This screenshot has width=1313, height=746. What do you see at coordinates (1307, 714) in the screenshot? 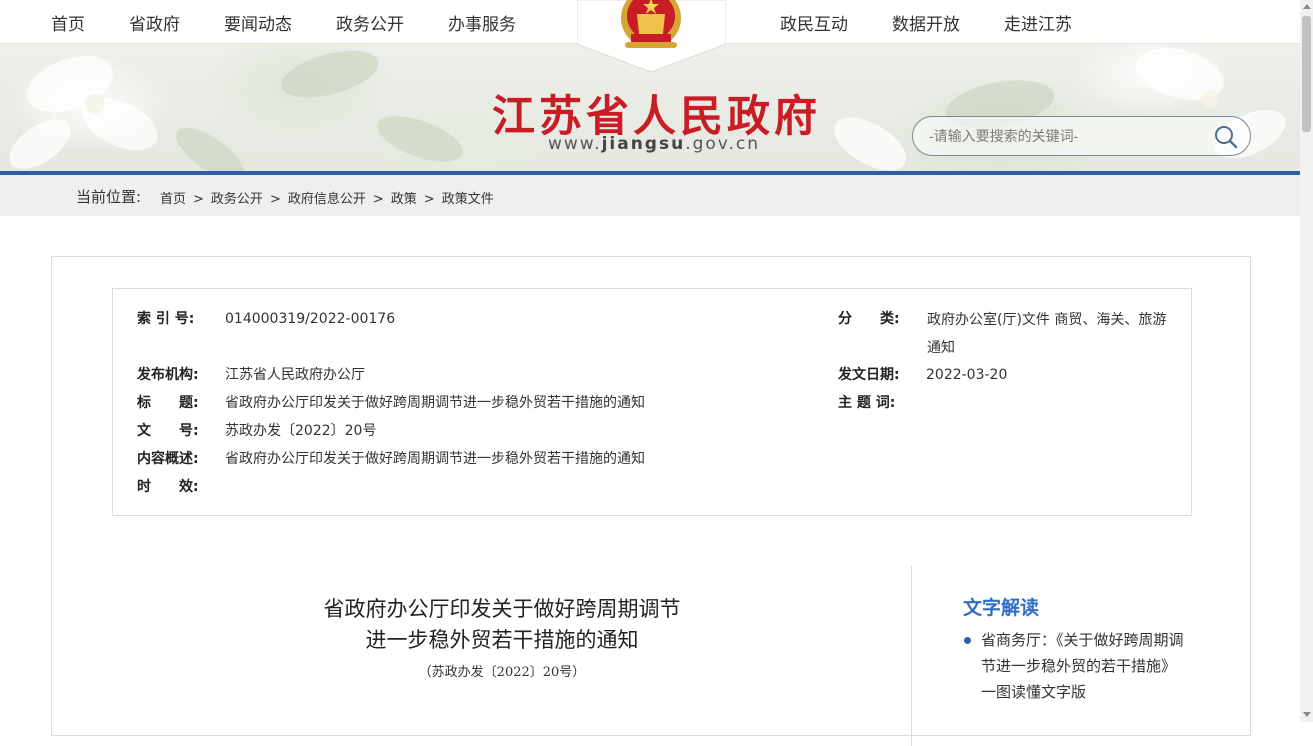
I see `scroll-down-arrow-icon` at bounding box center [1307, 714].